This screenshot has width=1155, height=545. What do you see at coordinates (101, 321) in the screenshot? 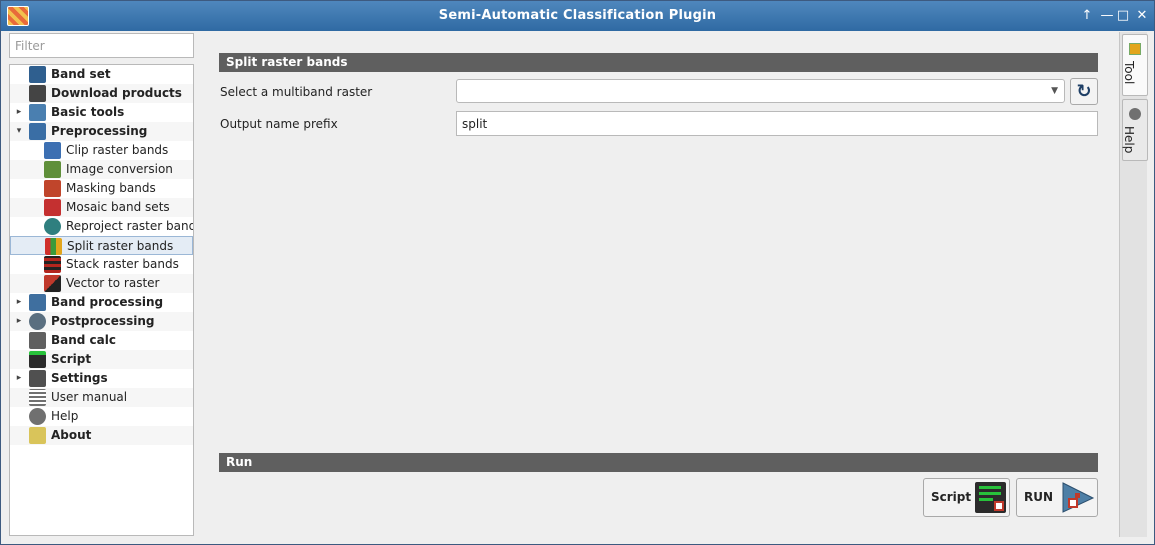
I see `tree-item-postprocessing: ▸ Postprocessing` at bounding box center [101, 321].